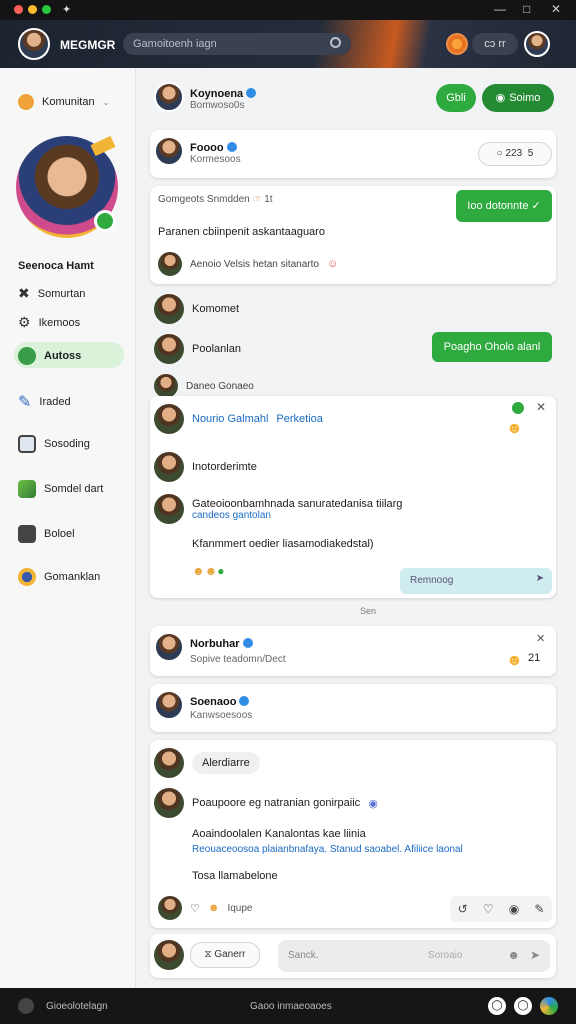 The height and width of the screenshot is (1024, 576). Describe the element at coordinates (499, 153) in the screenshot. I see `comment-icon: ○` at that location.